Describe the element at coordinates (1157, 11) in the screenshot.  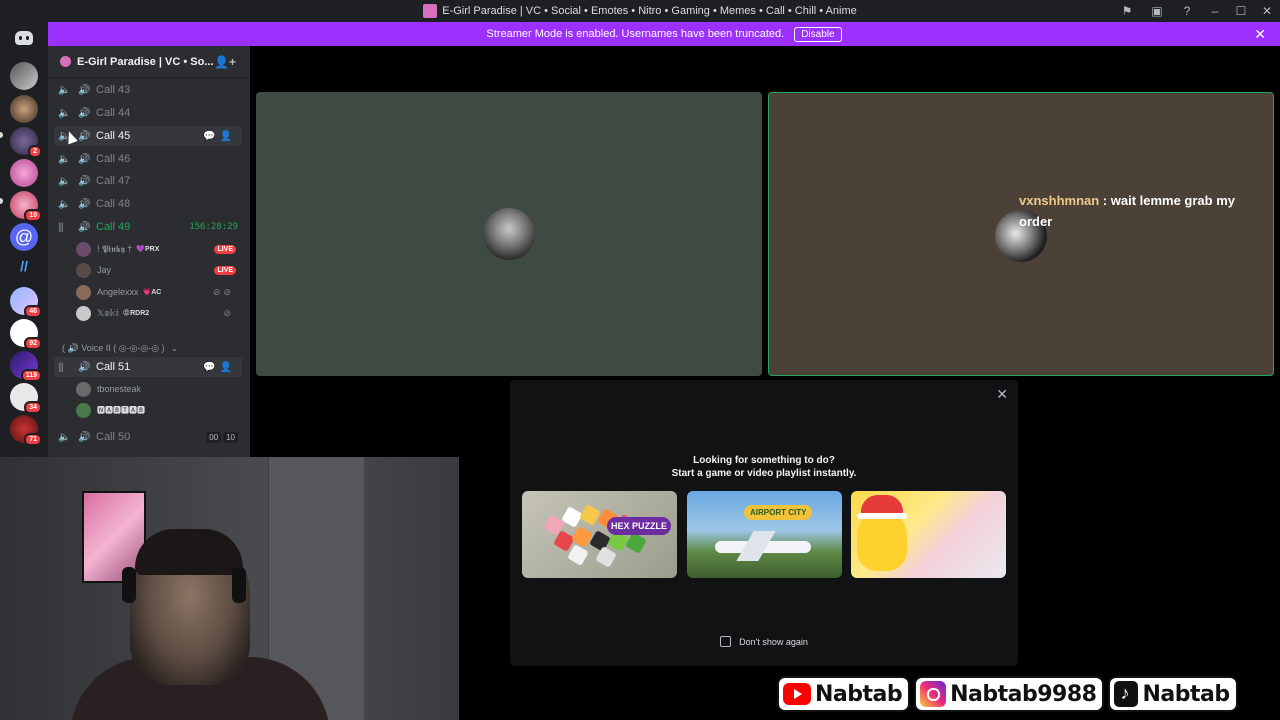
I see `inbox-icon: ▣` at that location.